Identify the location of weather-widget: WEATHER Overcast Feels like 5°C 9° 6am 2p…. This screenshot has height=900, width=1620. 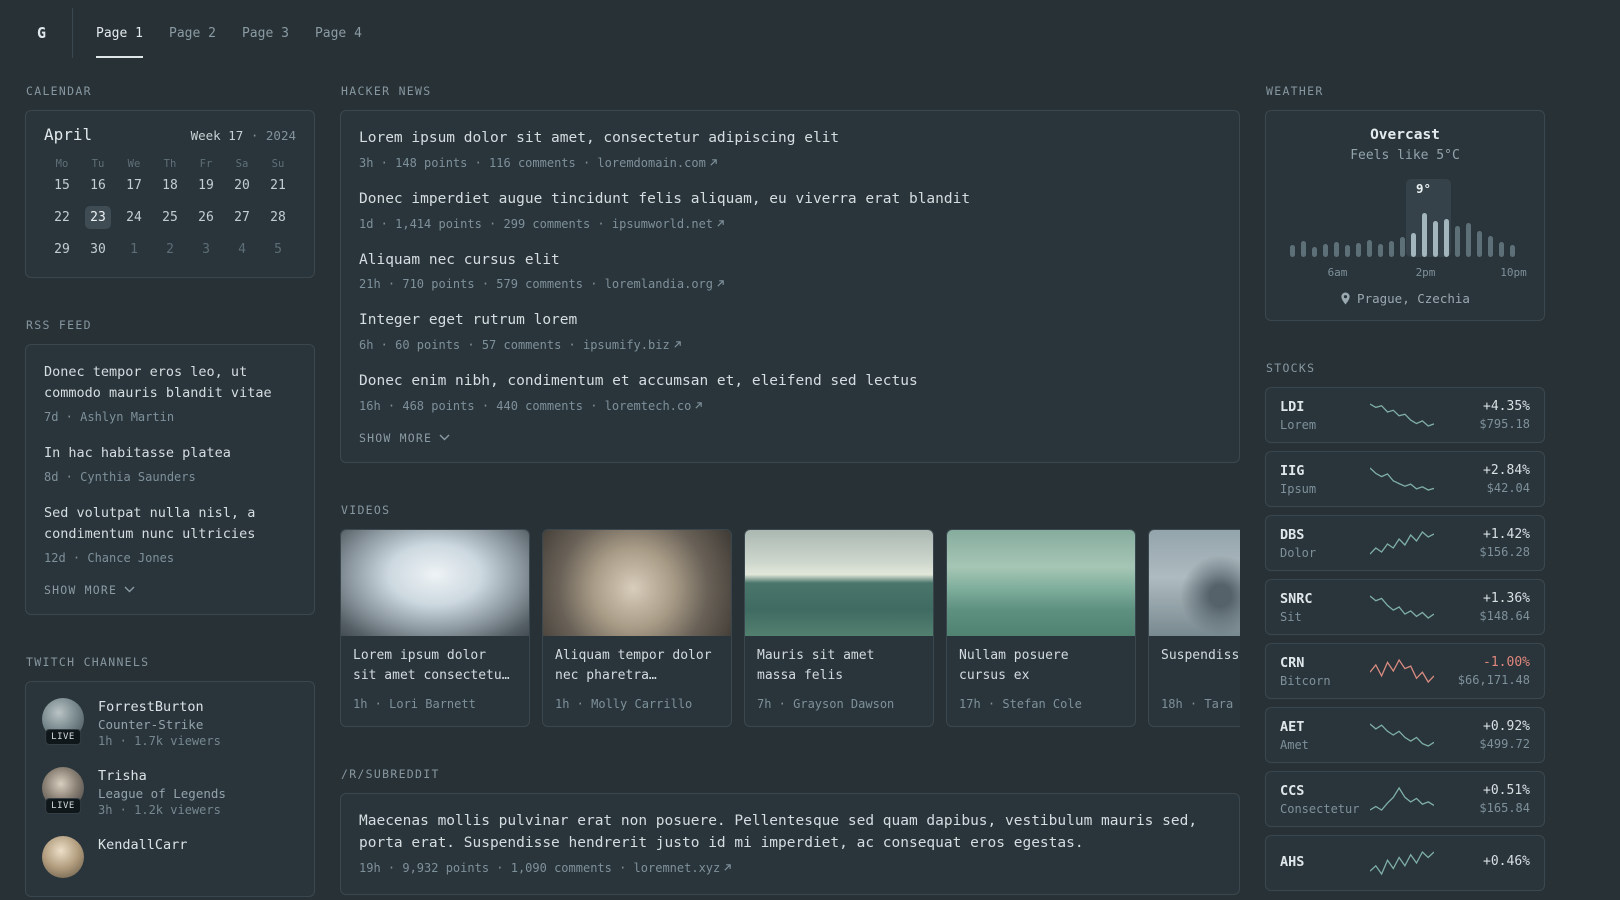
(1405, 202).